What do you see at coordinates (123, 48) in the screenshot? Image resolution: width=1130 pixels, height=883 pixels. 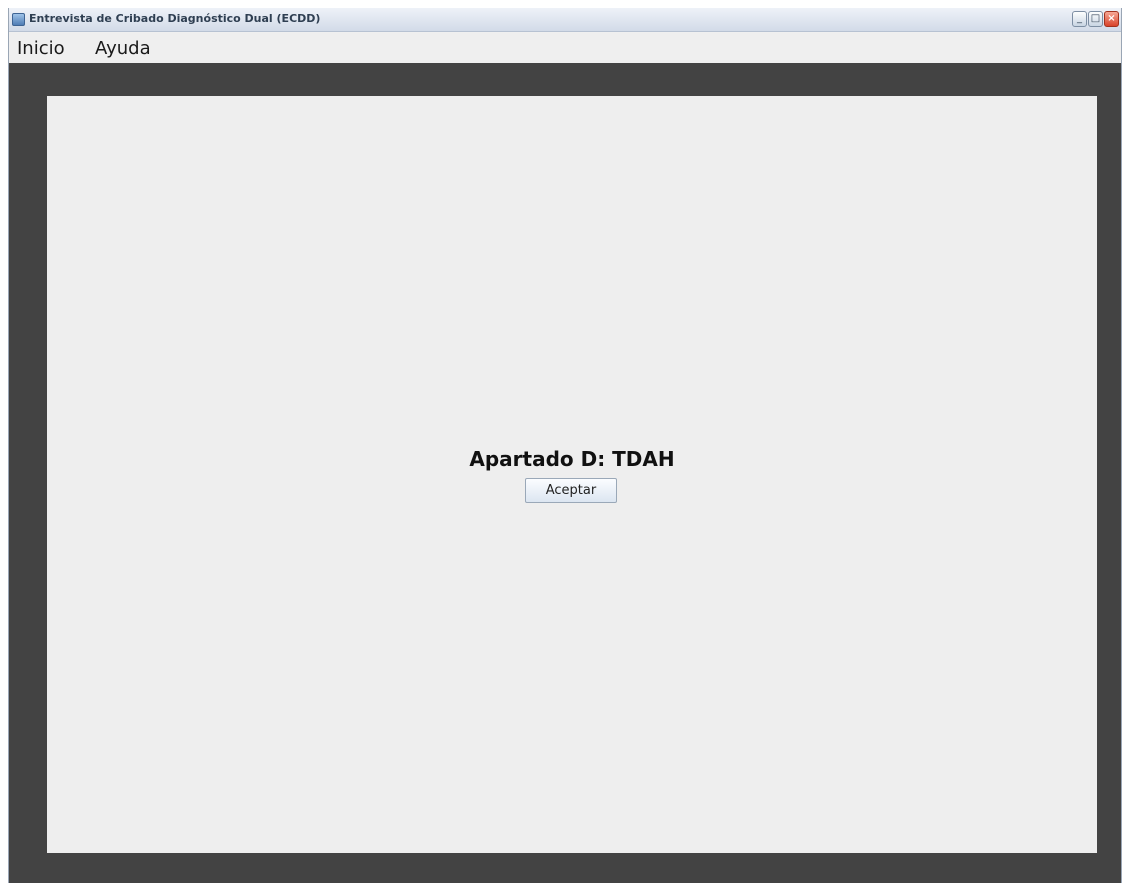 I see `menu-ayuda: Ayuda` at bounding box center [123, 48].